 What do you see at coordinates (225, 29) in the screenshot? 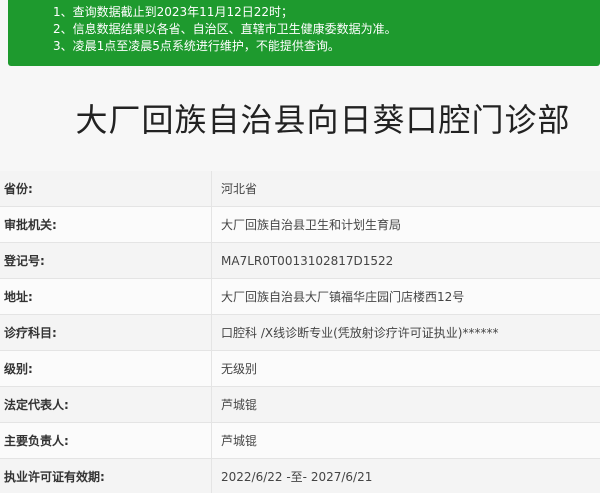
I see `notice-line: 2、信息数据结果以各省、自治区、直辖市卫生健康委数据为准。` at bounding box center [225, 29].